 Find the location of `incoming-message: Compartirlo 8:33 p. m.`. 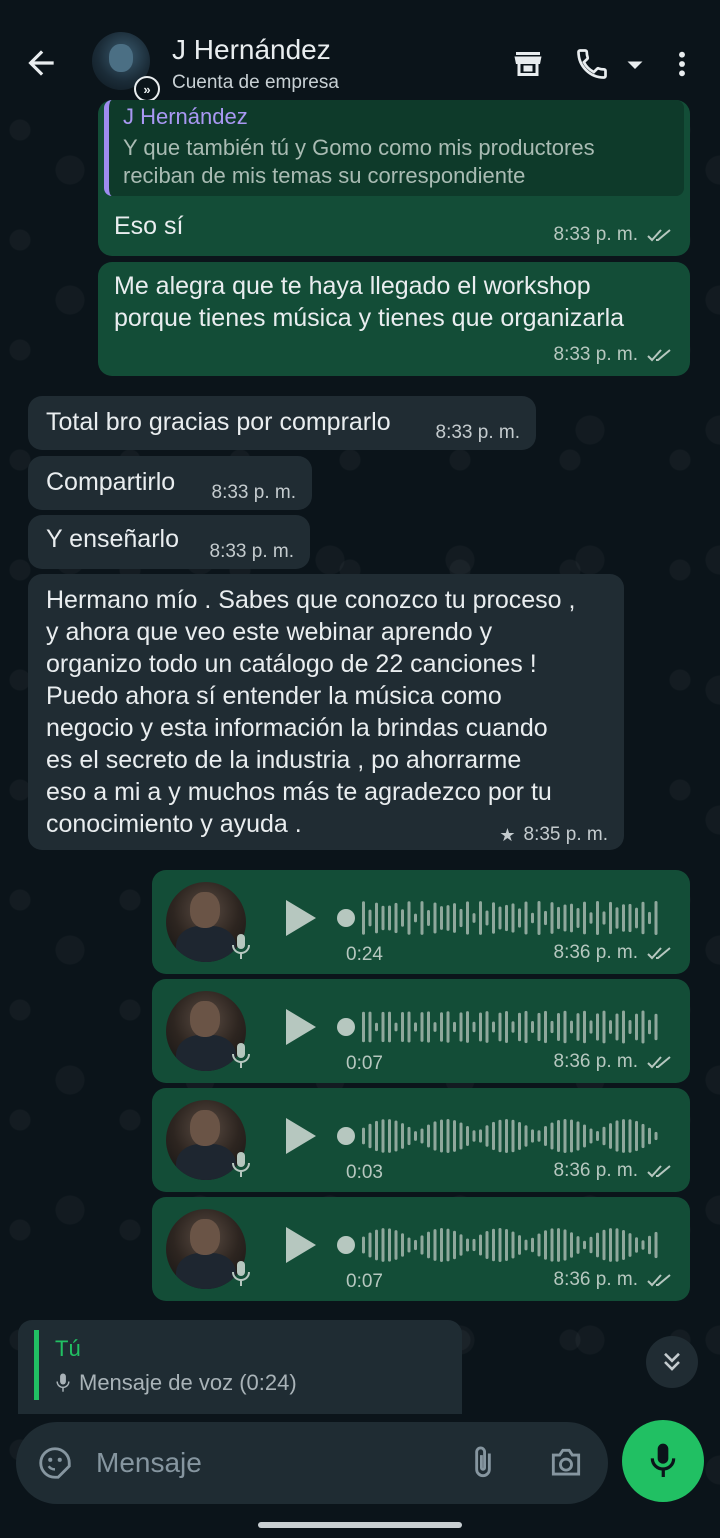

incoming-message: Compartirlo 8:33 p. m. is located at coordinates (170, 483).